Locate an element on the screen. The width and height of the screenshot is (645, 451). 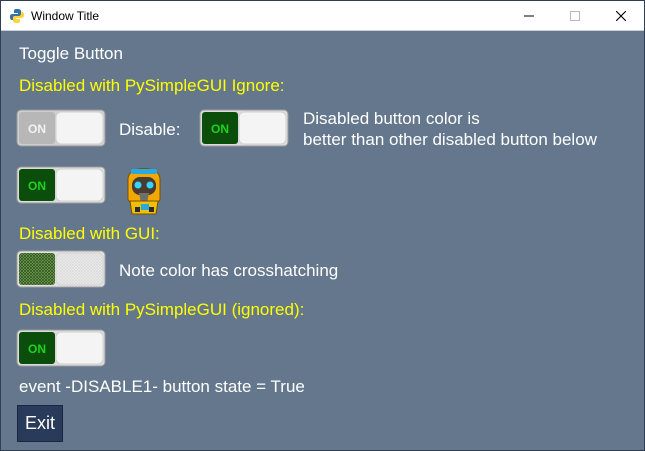
note-line-2: better than other disabled button below is located at coordinates (450, 139).